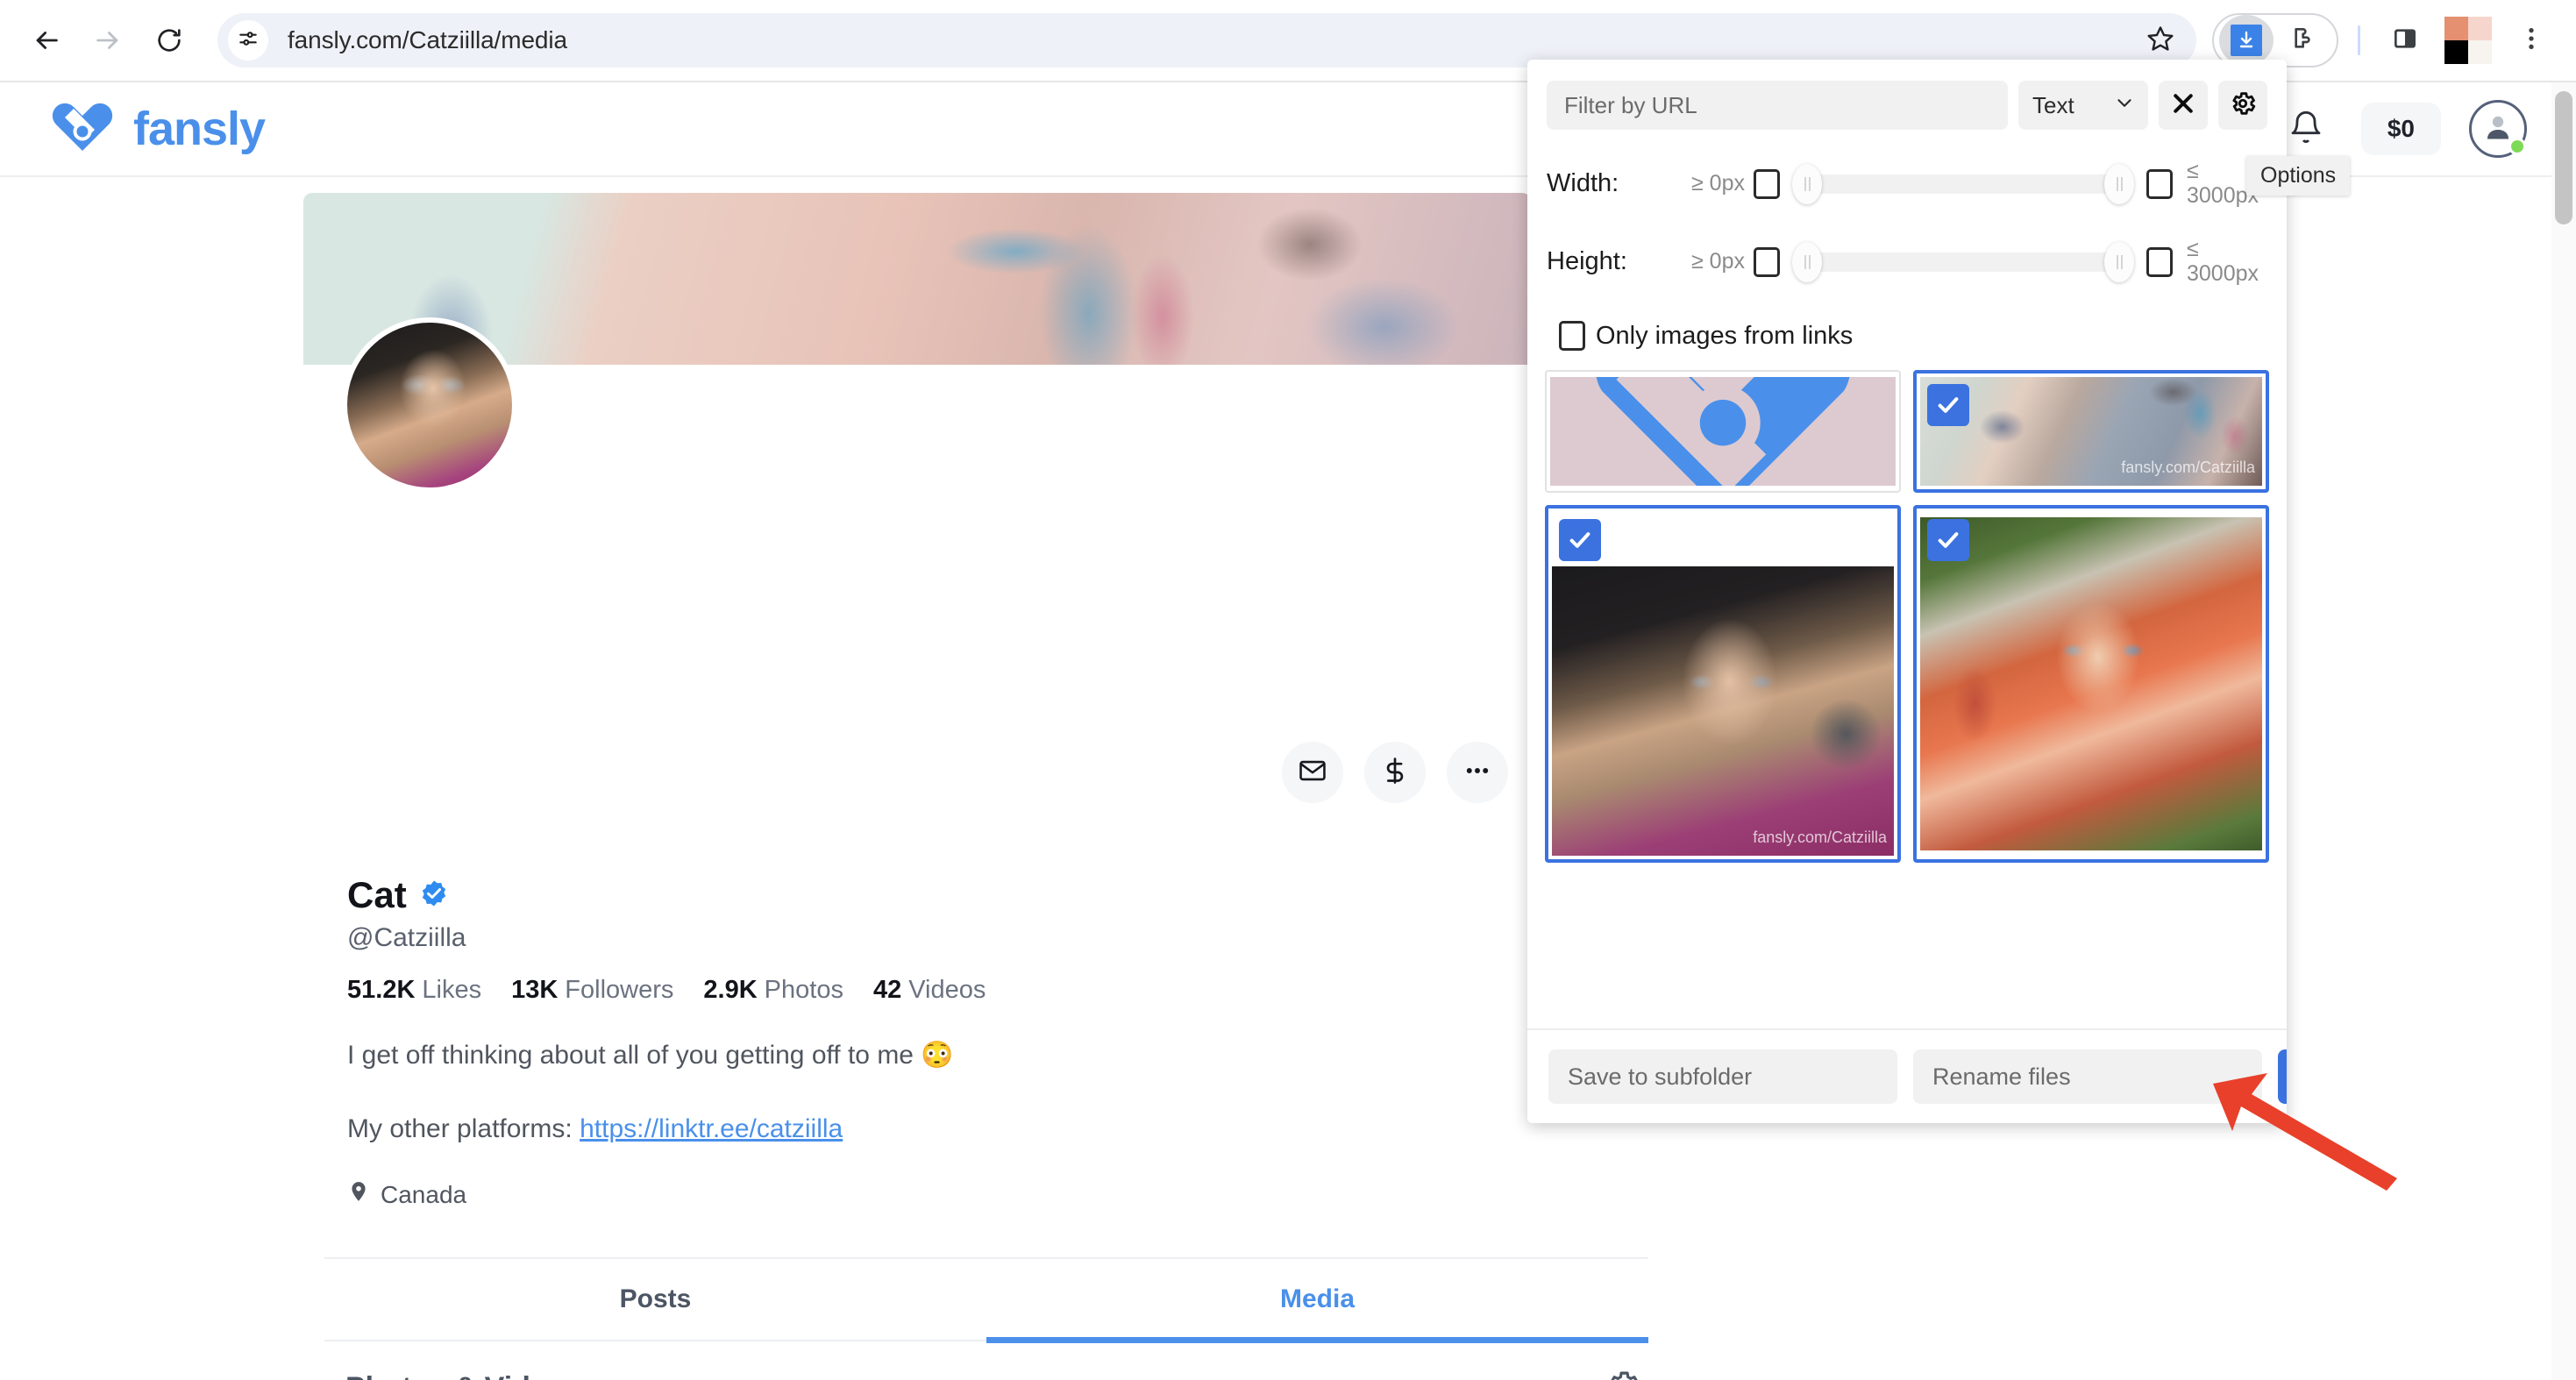 The height and width of the screenshot is (1380, 2576). I want to click on more-options-button, so click(1477, 772).